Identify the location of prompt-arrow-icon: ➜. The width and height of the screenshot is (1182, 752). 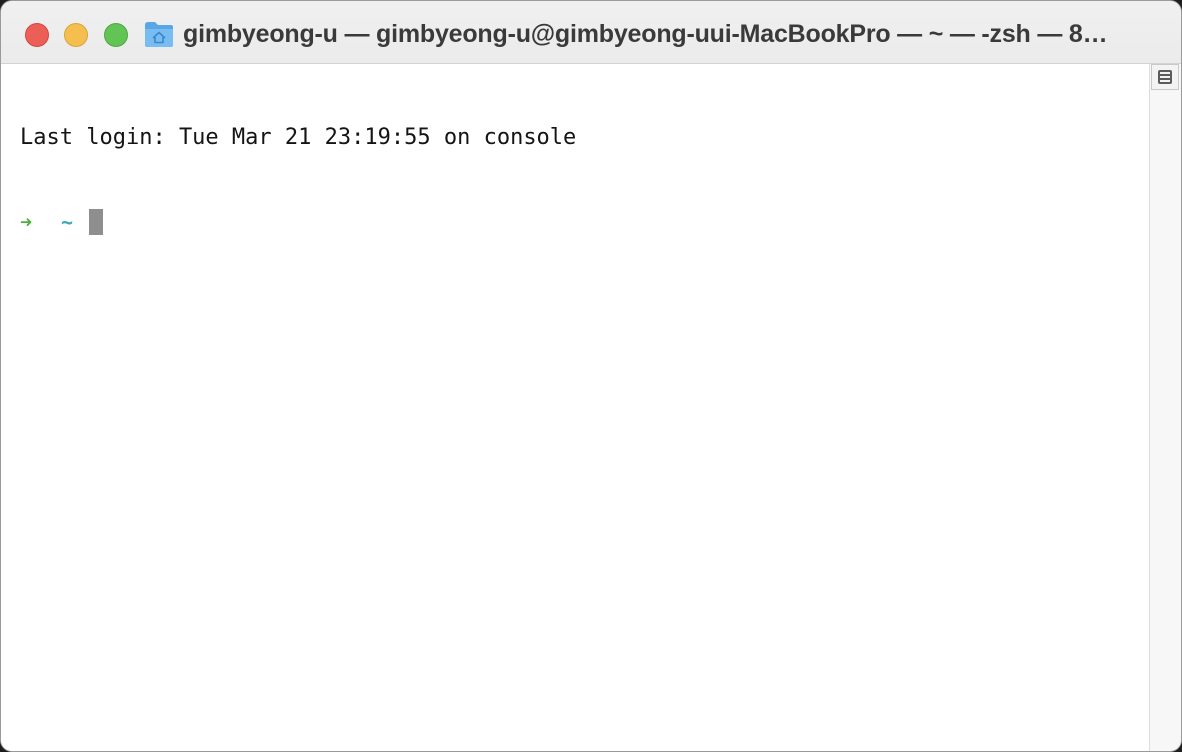
(26, 222).